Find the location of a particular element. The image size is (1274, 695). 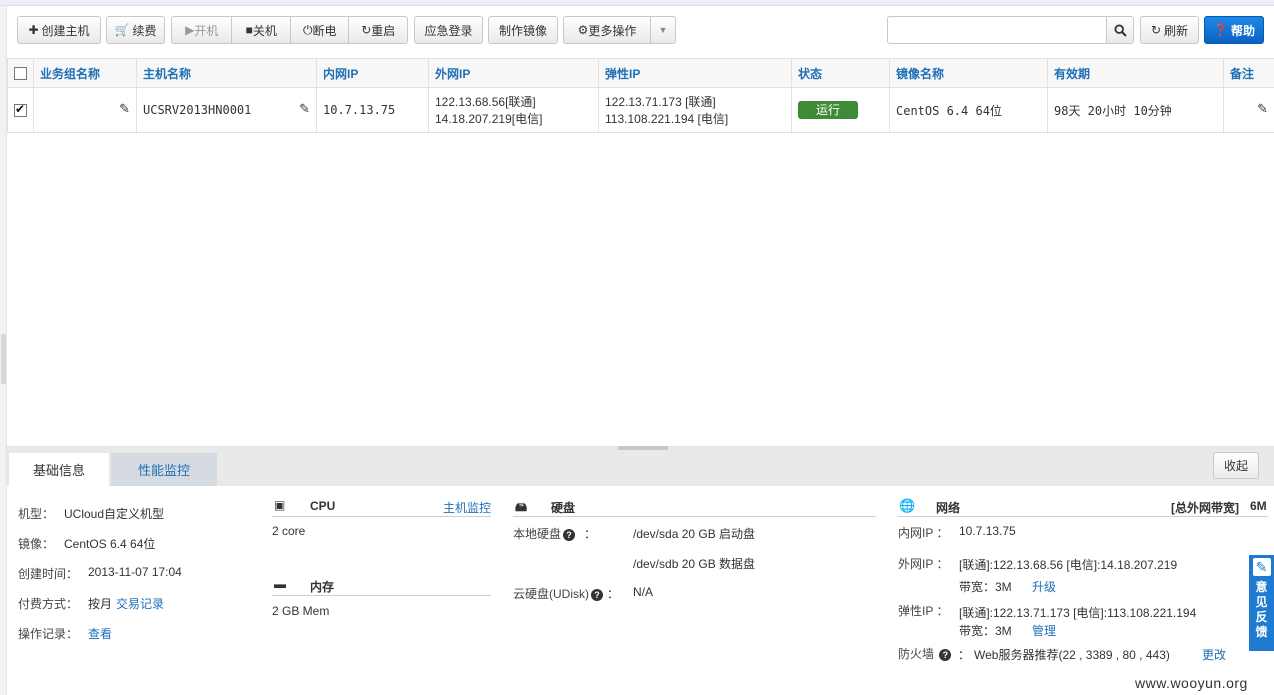

refresh-icon: ↻ is located at coordinates (1156, 30).